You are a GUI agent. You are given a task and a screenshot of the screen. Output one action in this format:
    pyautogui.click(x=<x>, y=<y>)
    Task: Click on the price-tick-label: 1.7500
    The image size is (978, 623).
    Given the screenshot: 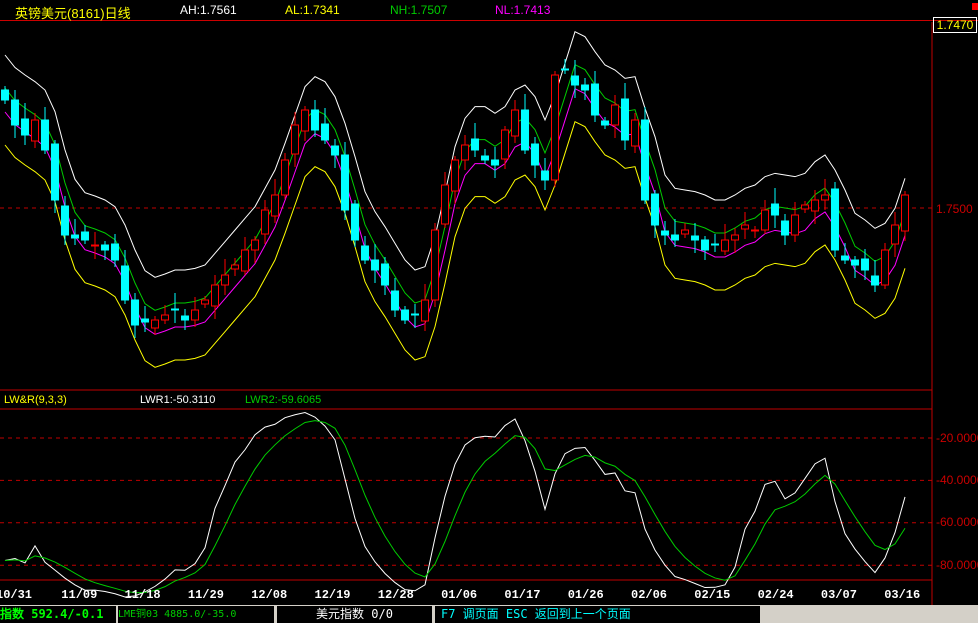 What is the action you would take?
    pyautogui.click(x=954, y=209)
    